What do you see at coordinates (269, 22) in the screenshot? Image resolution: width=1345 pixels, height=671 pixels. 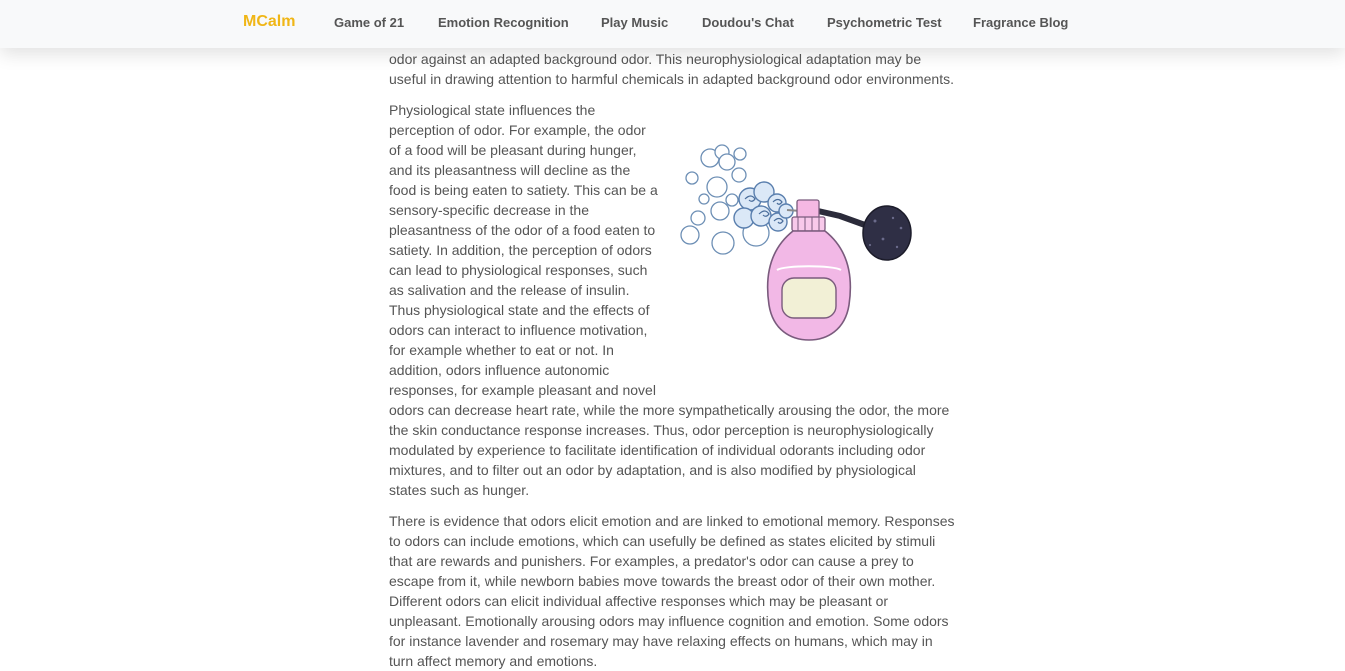 I see `brand-logo: MCalm` at bounding box center [269, 22].